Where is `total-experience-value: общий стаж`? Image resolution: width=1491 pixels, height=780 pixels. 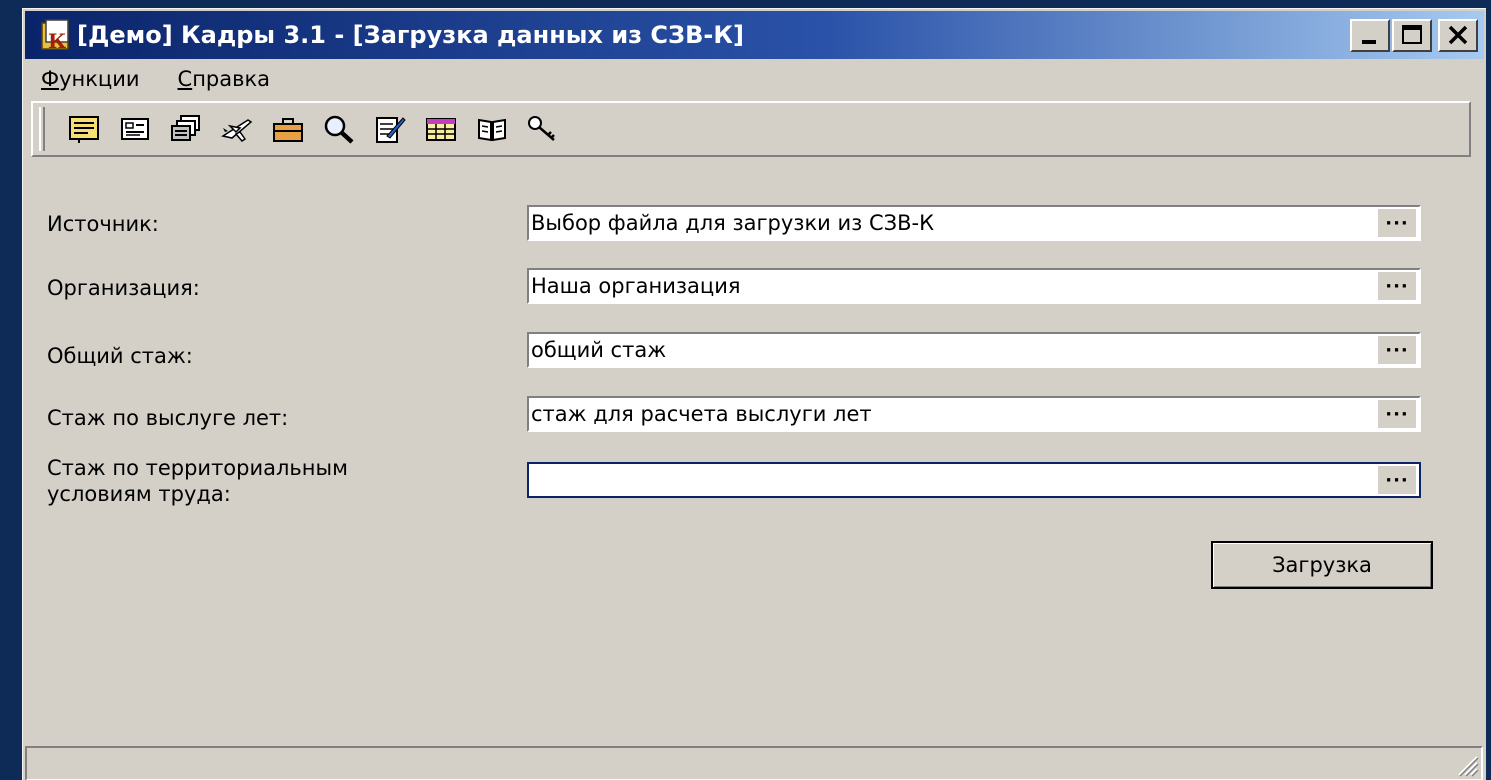
total-experience-value: общий стаж is located at coordinates (953, 350).